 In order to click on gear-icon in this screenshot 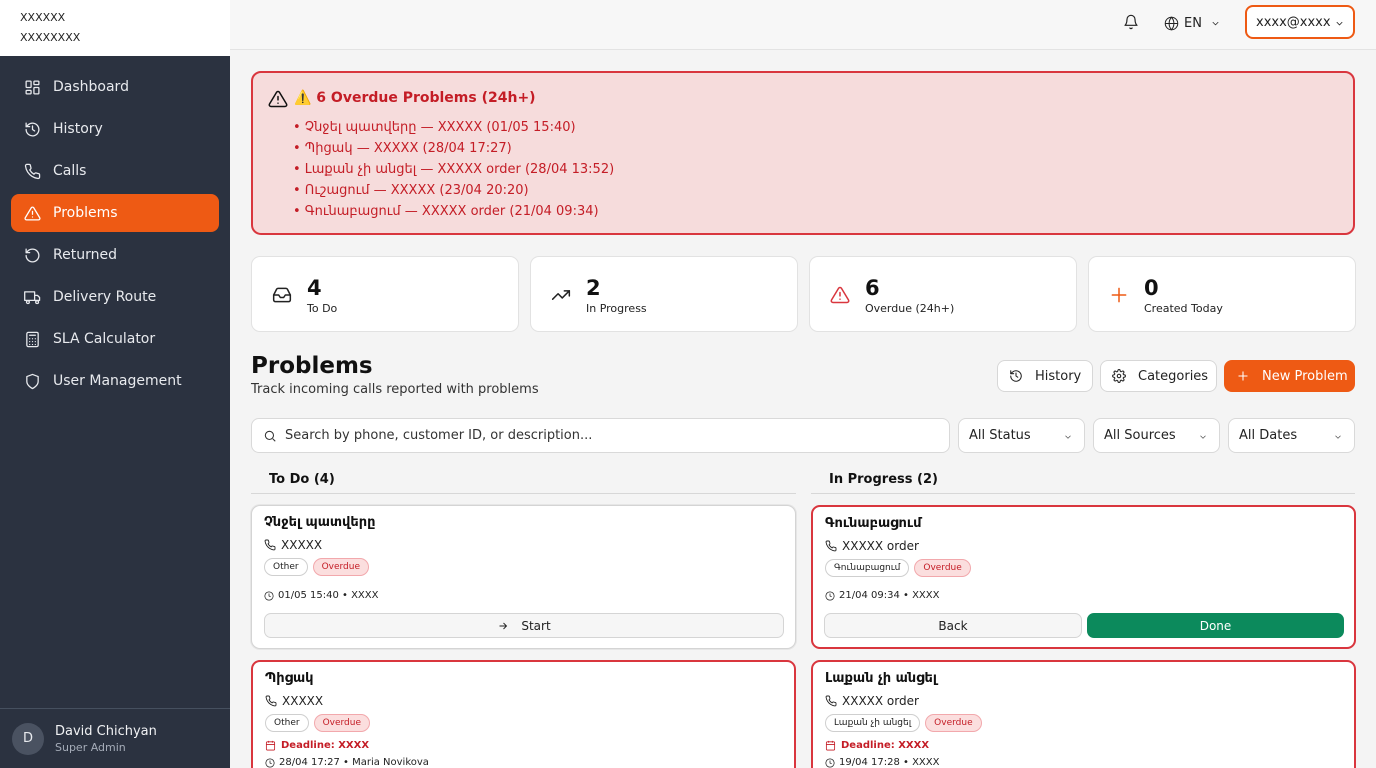, I will do `click(1119, 376)`.